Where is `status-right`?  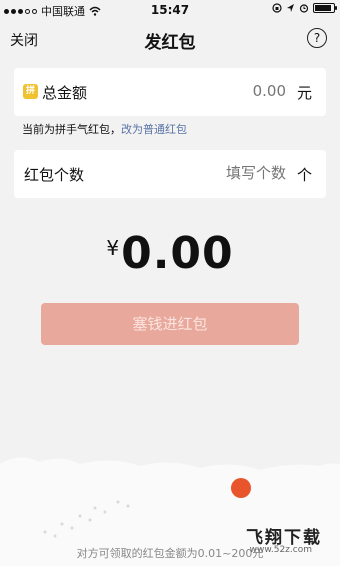 status-right is located at coordinates (304, 8).